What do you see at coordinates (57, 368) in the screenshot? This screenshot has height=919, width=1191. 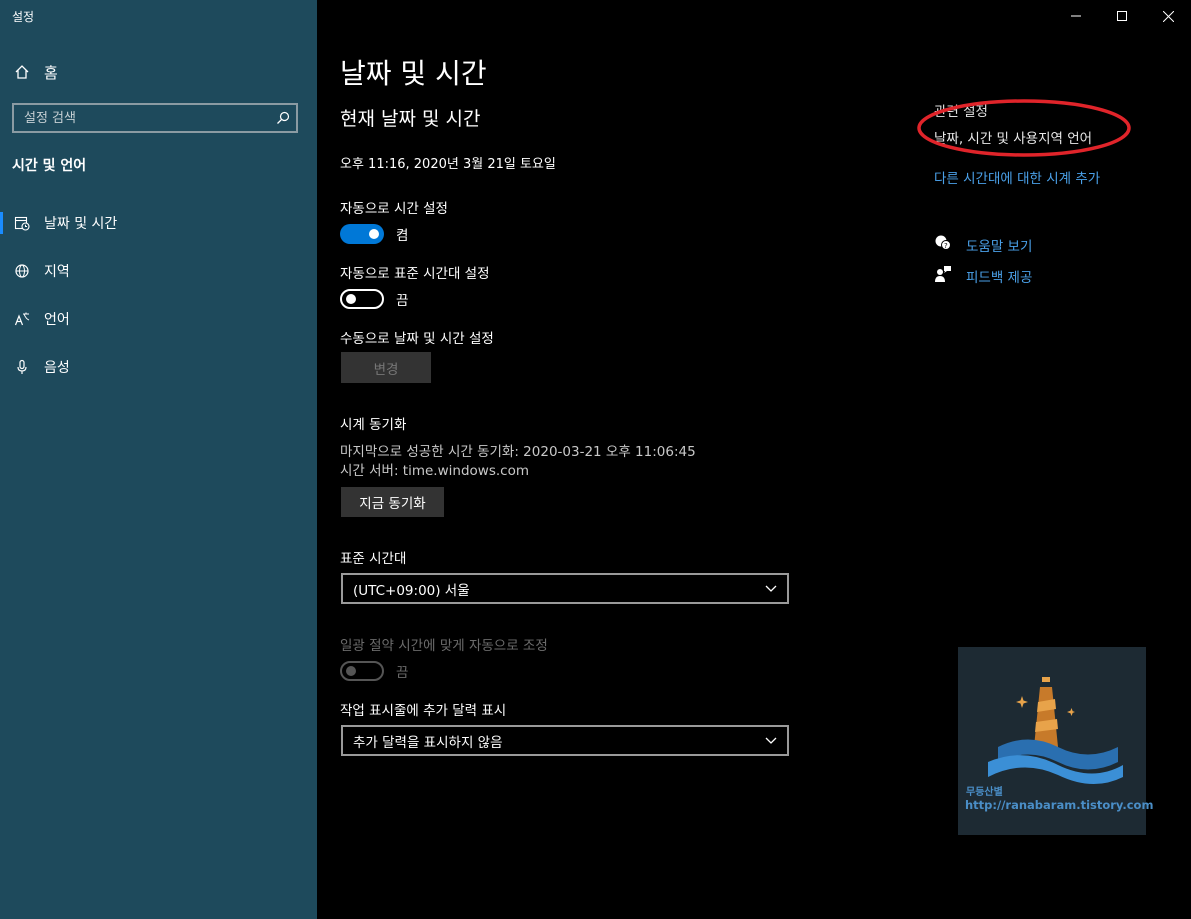 I see `sidebar-item-label: 음성` at bounding box center [57, 368].